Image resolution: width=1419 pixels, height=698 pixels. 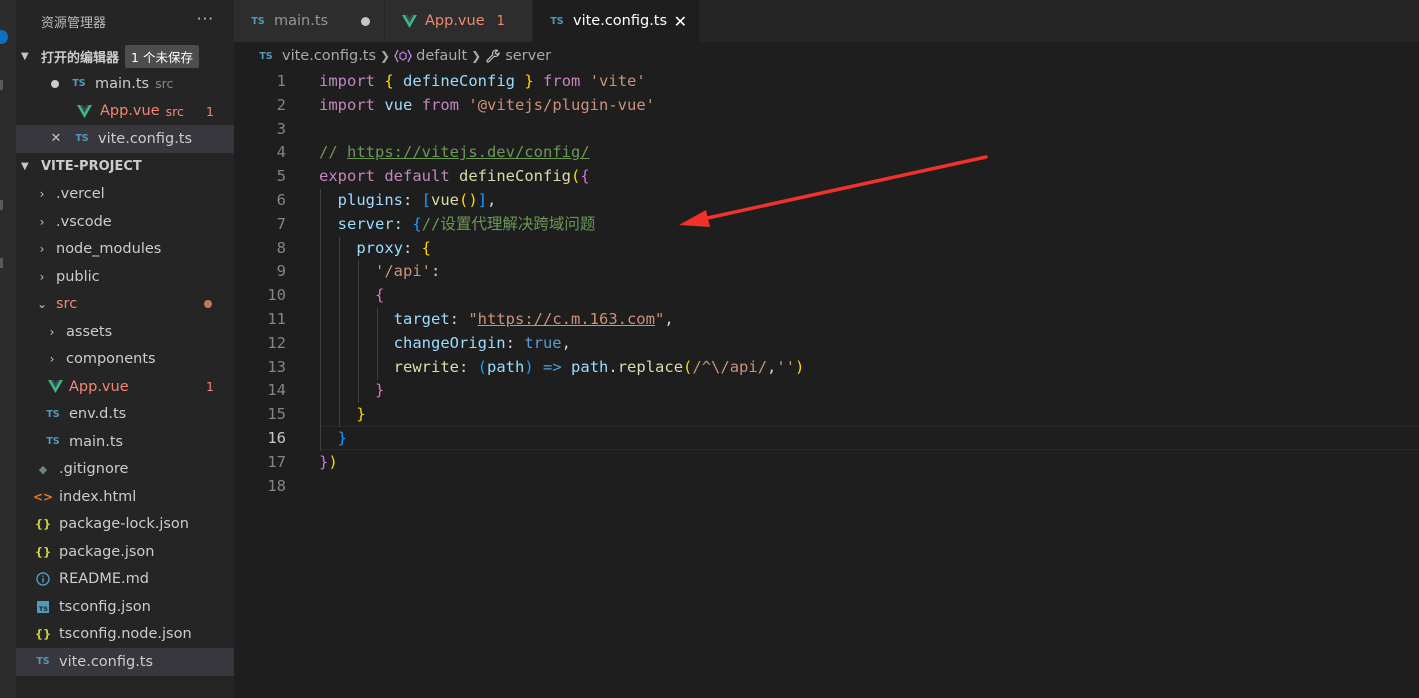 I want to click on tree-item-app-vue: App.vue 1, so click(x=125, y=387).